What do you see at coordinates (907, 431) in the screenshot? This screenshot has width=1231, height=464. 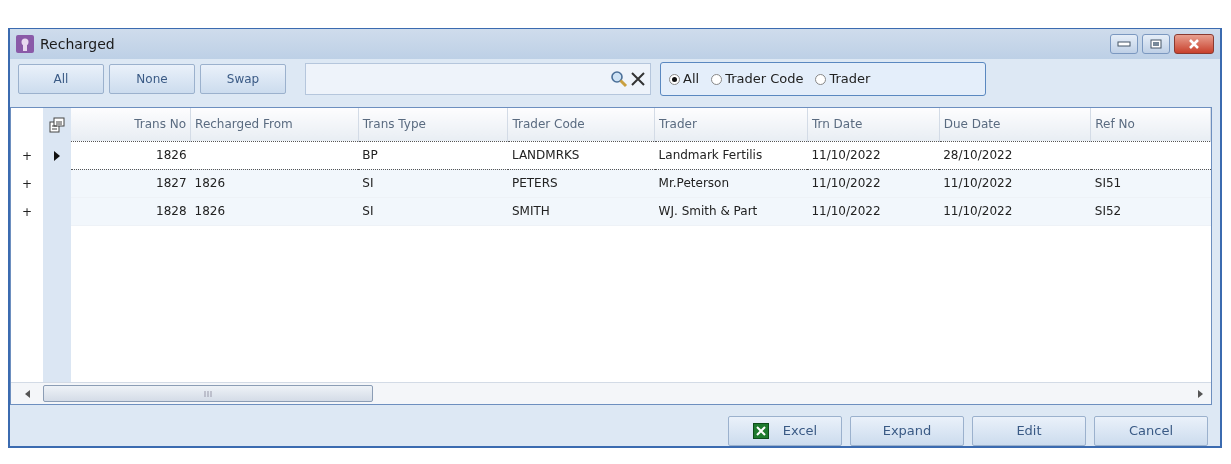 I see `action-button: Expand` at bounding box center [907, 431].